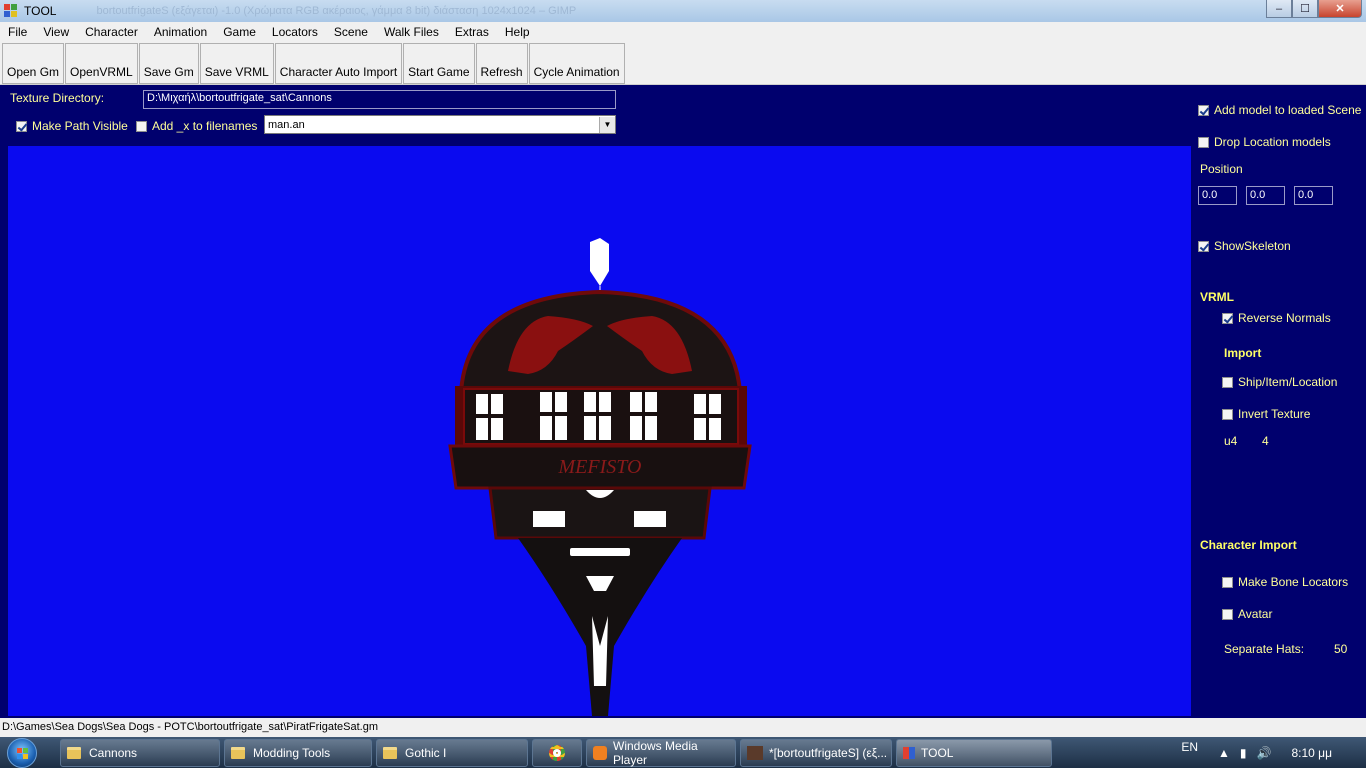 The width and height of the screenshot is (1366, 768). What do you see at coordinates (1288, 110) in the screenshot?
I see `add-model-label: Add model to loaded Scene` at bounding box center [1288, 110].